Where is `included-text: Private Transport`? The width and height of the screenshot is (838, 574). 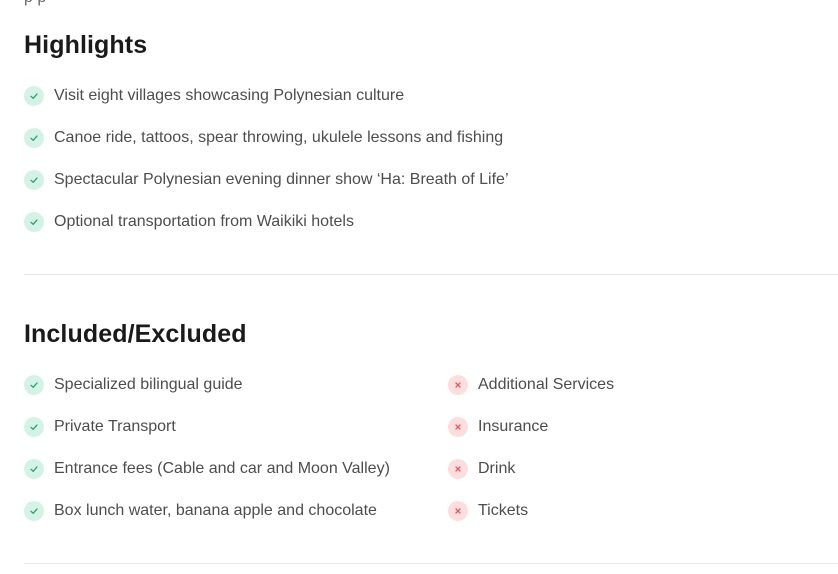 included-text: Private Transport is located at coordinates (115, 426).